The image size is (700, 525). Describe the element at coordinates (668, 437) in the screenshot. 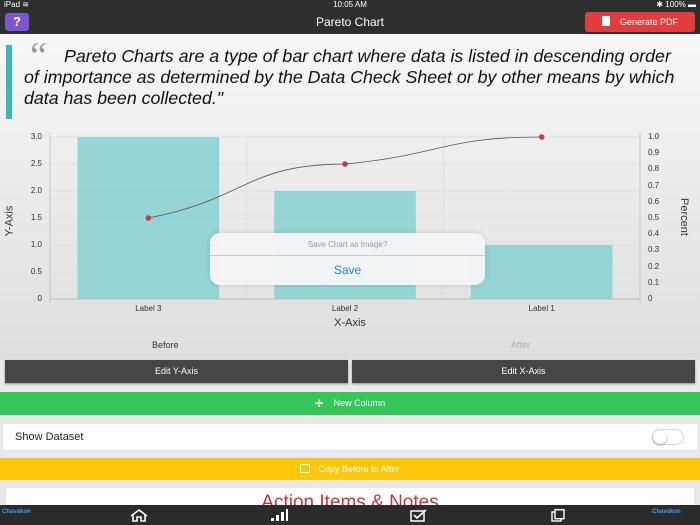

I see `show-dataset-toggle` at that location.